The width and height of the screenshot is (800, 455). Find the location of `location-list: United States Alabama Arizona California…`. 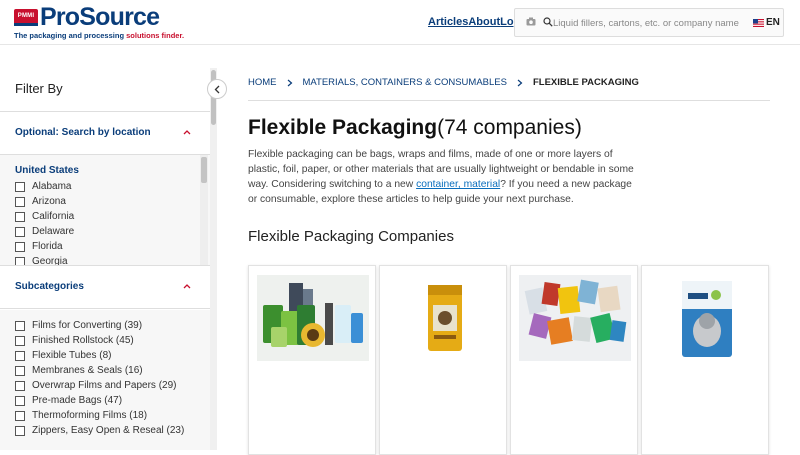

location-list: United States Alabama Arizona California… is located at coordinates (105, 210).